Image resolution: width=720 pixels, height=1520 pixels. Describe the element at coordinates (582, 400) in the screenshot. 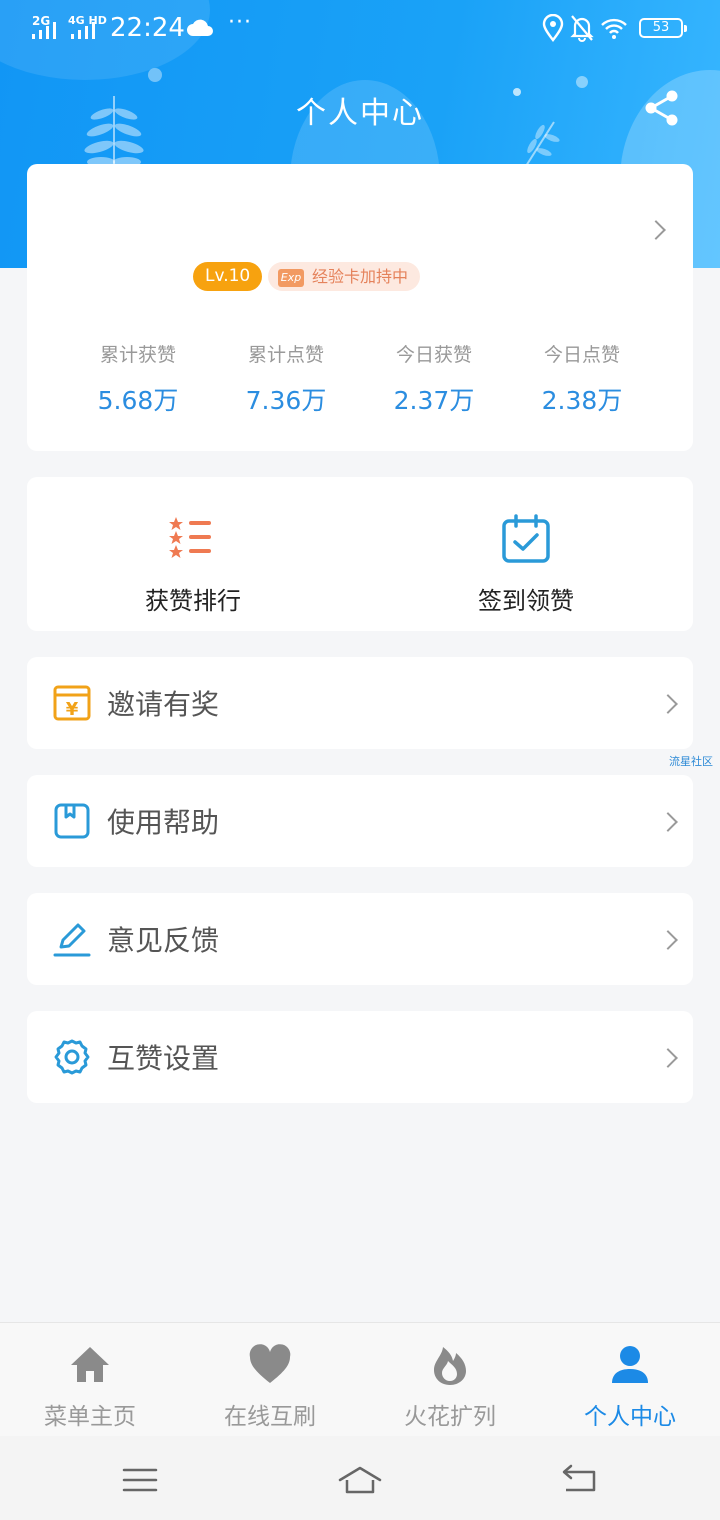

I see `stat-value: 2.38万` at that location.